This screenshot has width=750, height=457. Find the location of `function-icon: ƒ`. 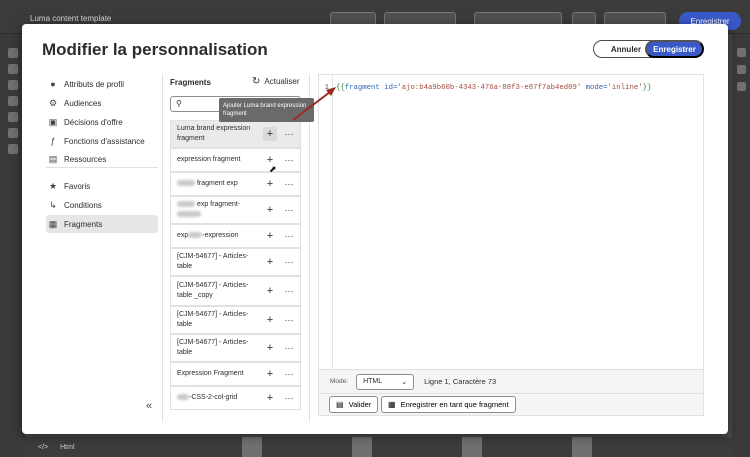

function-icon: ƒ is located at coordinates (53, 141).